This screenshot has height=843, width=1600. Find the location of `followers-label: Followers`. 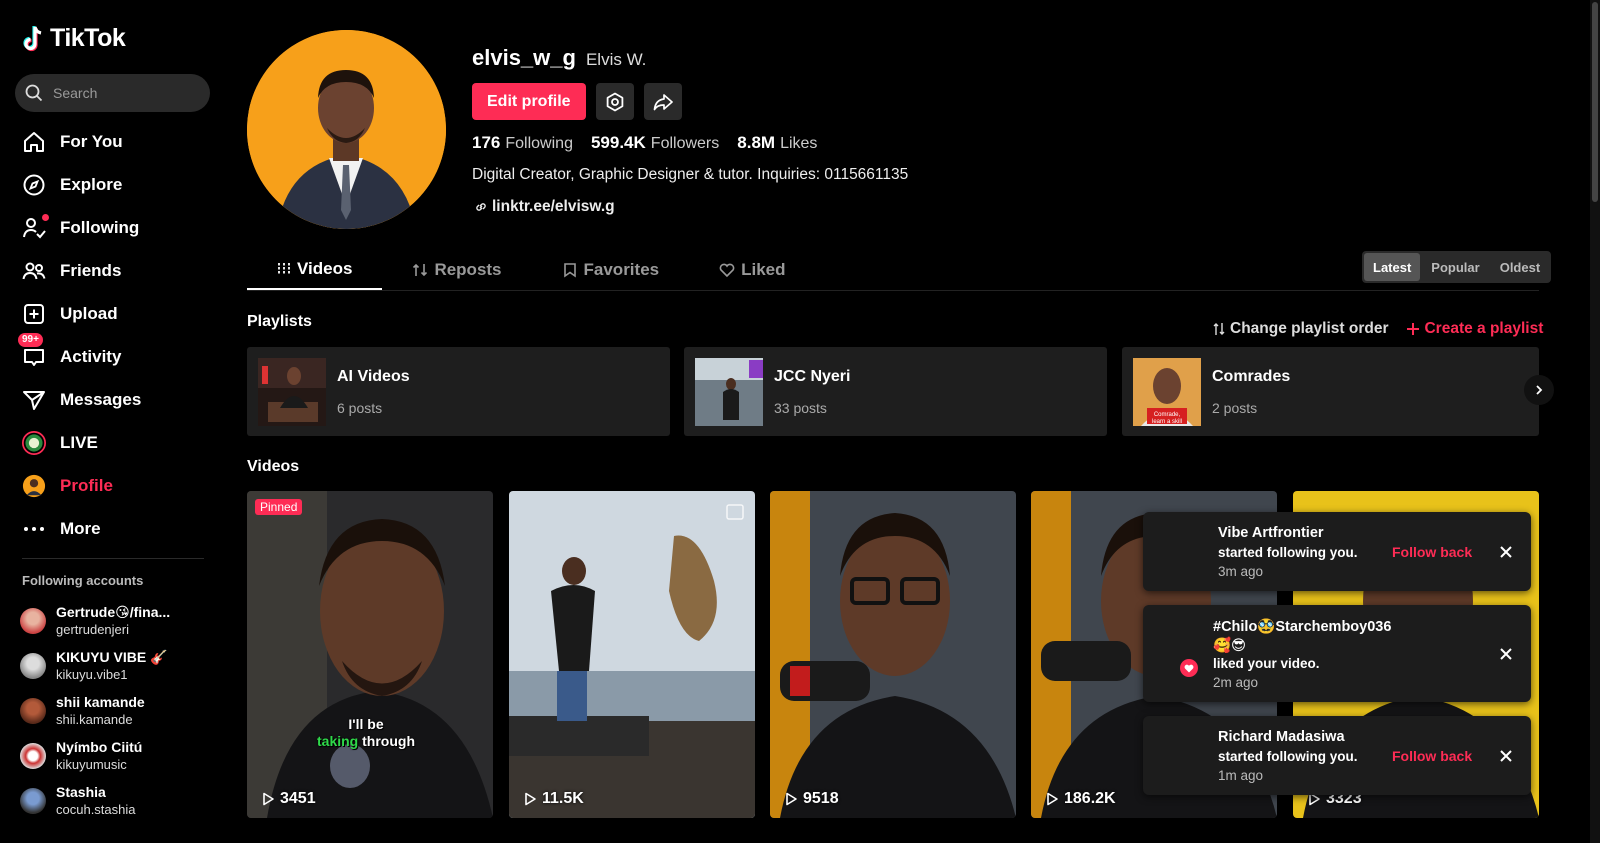

followers-label: Followers is located at coordinates (685, 143).